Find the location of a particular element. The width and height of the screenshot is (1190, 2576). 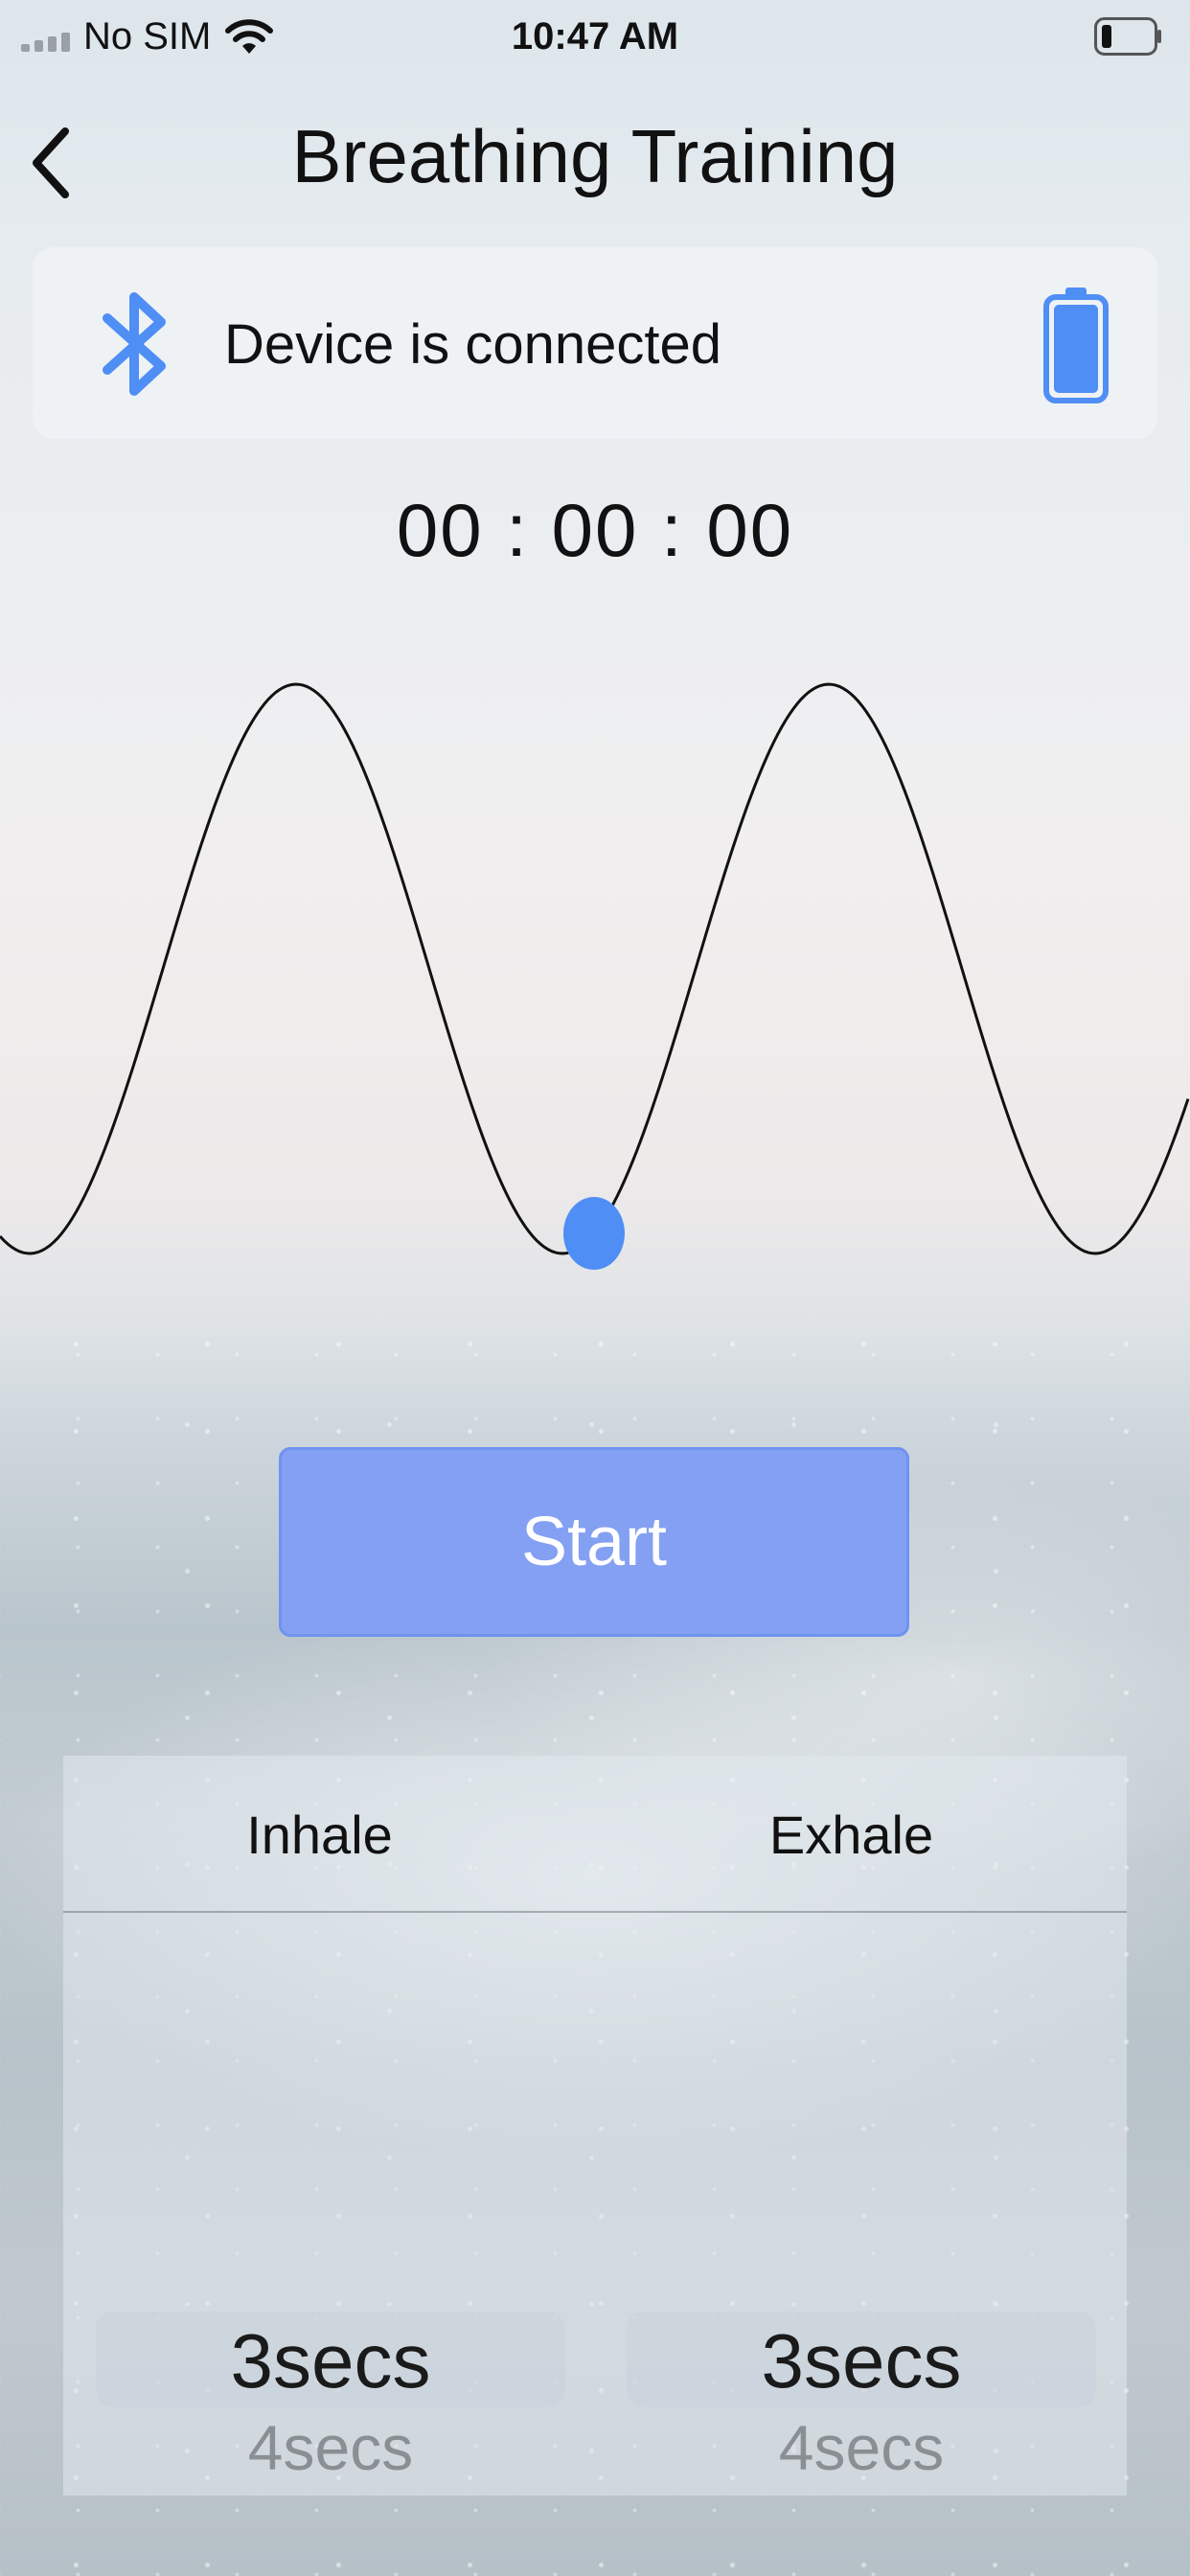

picker-header: Inhale Exhale is located at coordinates (595, 1834).